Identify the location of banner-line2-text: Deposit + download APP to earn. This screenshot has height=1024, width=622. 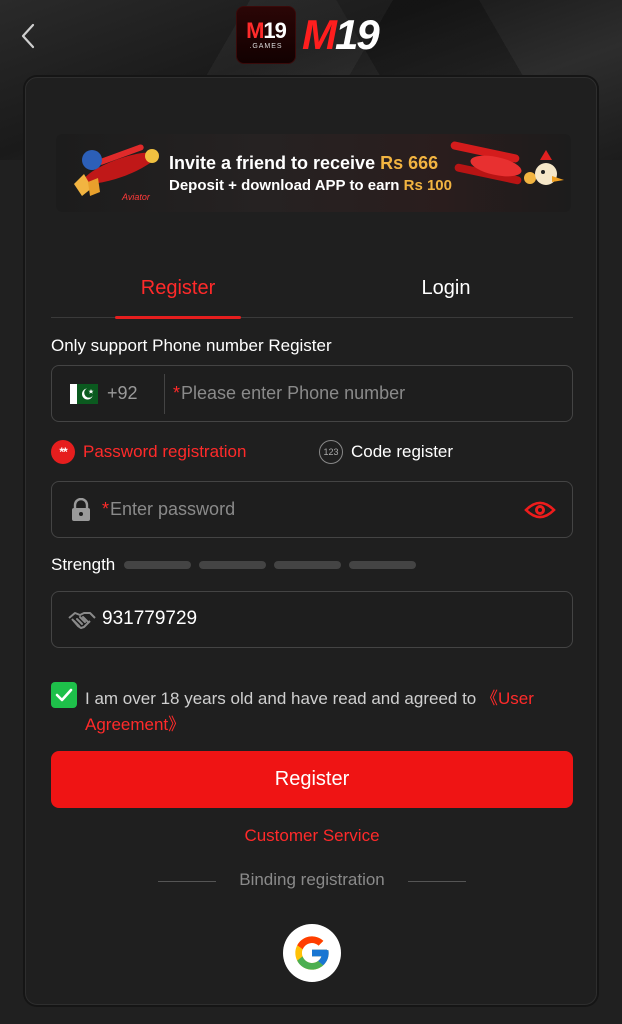
(286, 185).